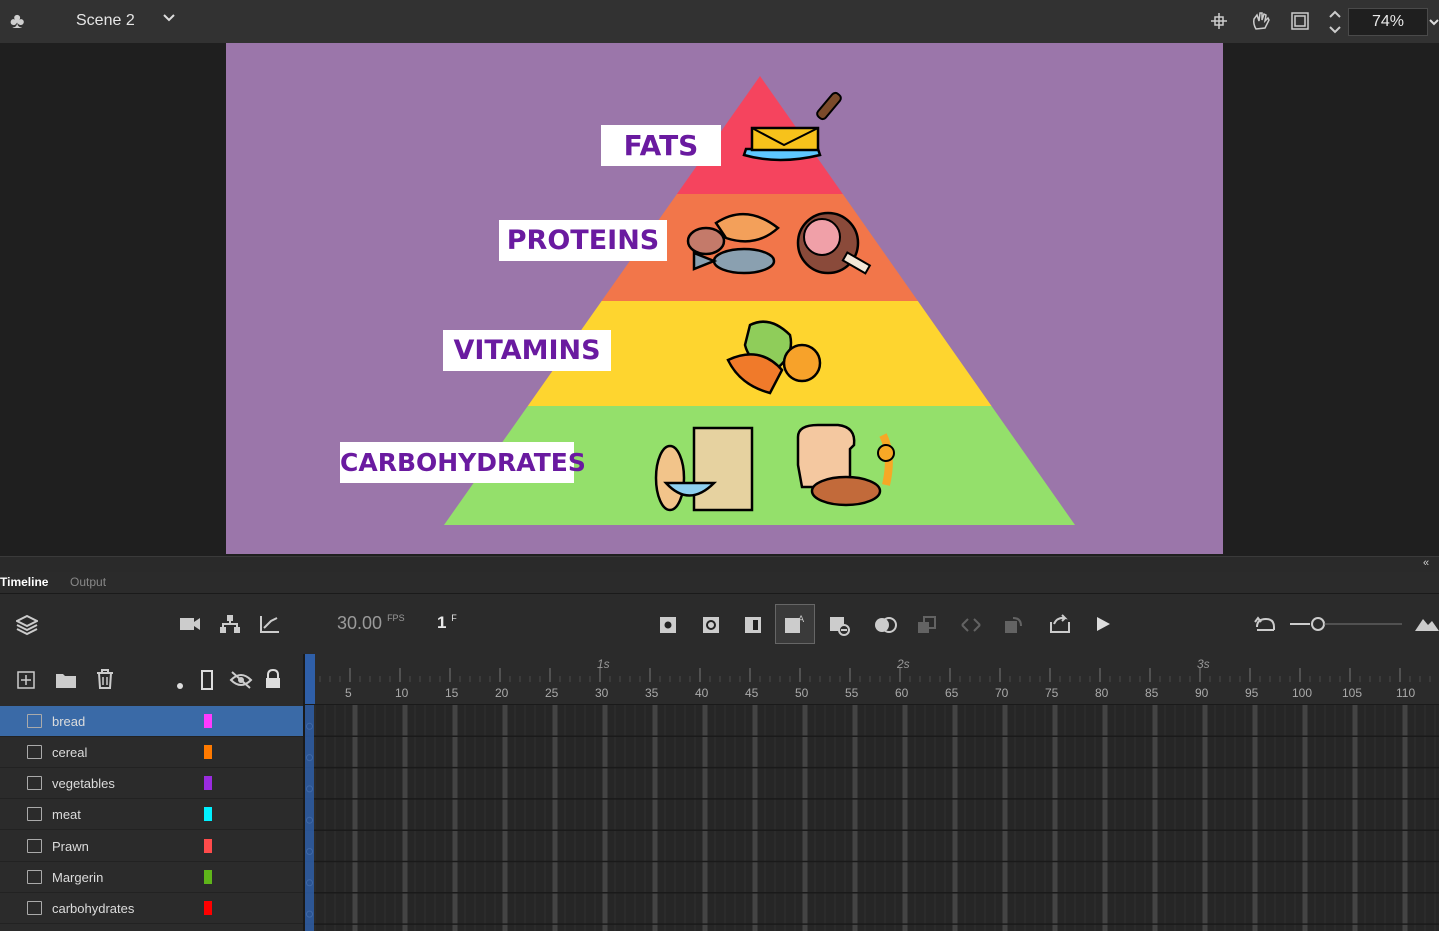  What do you see at coordinates (661, 145) in the screenshot?
I see `label-fats: FATS` at bounding box center [661, 145].